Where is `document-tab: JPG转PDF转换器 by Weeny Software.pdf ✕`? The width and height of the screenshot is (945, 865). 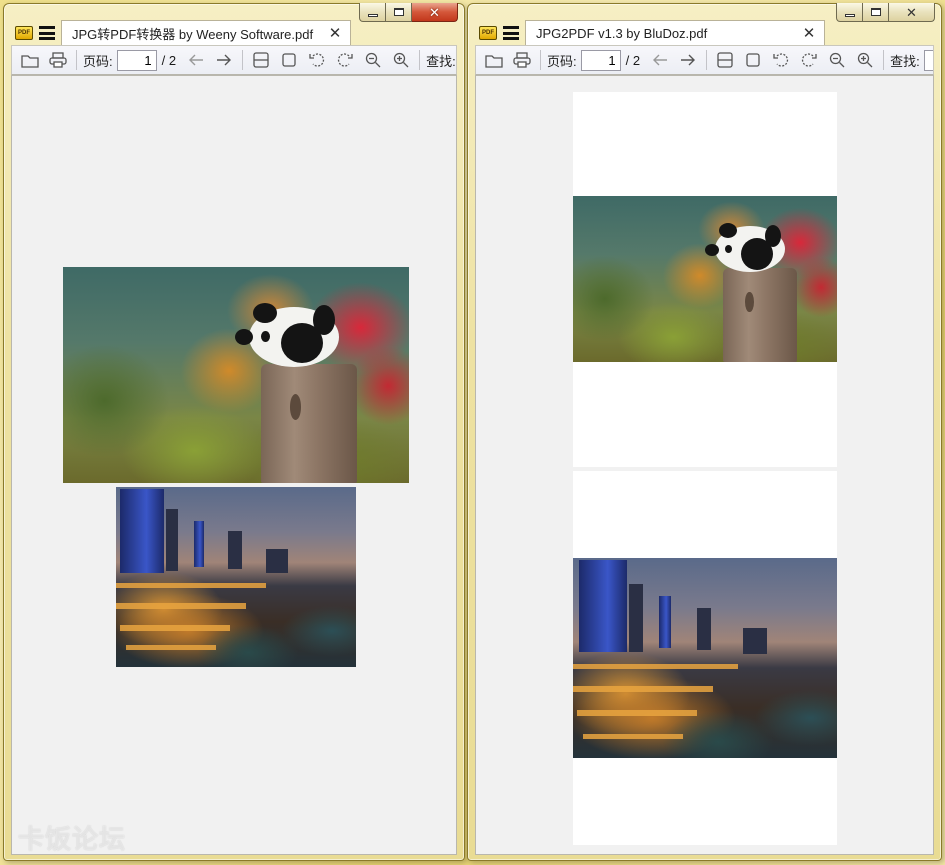
document-tab: JPG转PDF转换器 by Weeny Software.pdf ✕ is located at coordinates (206, 32).